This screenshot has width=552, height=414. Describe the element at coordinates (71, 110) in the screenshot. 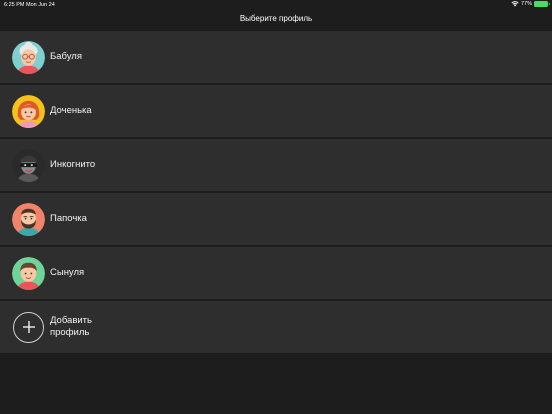

I see `profile-name: Доченька` at that location.